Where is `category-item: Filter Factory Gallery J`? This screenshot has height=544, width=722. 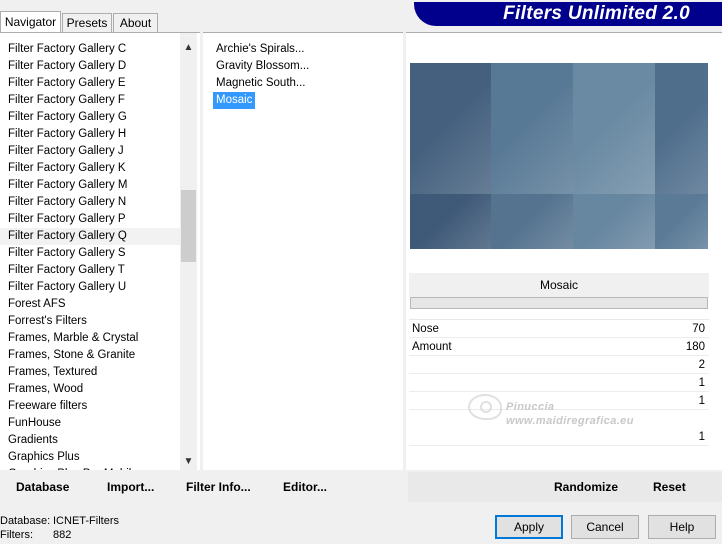 category-item: Filter Factory Gallery J is located at coordinates (90, 151).